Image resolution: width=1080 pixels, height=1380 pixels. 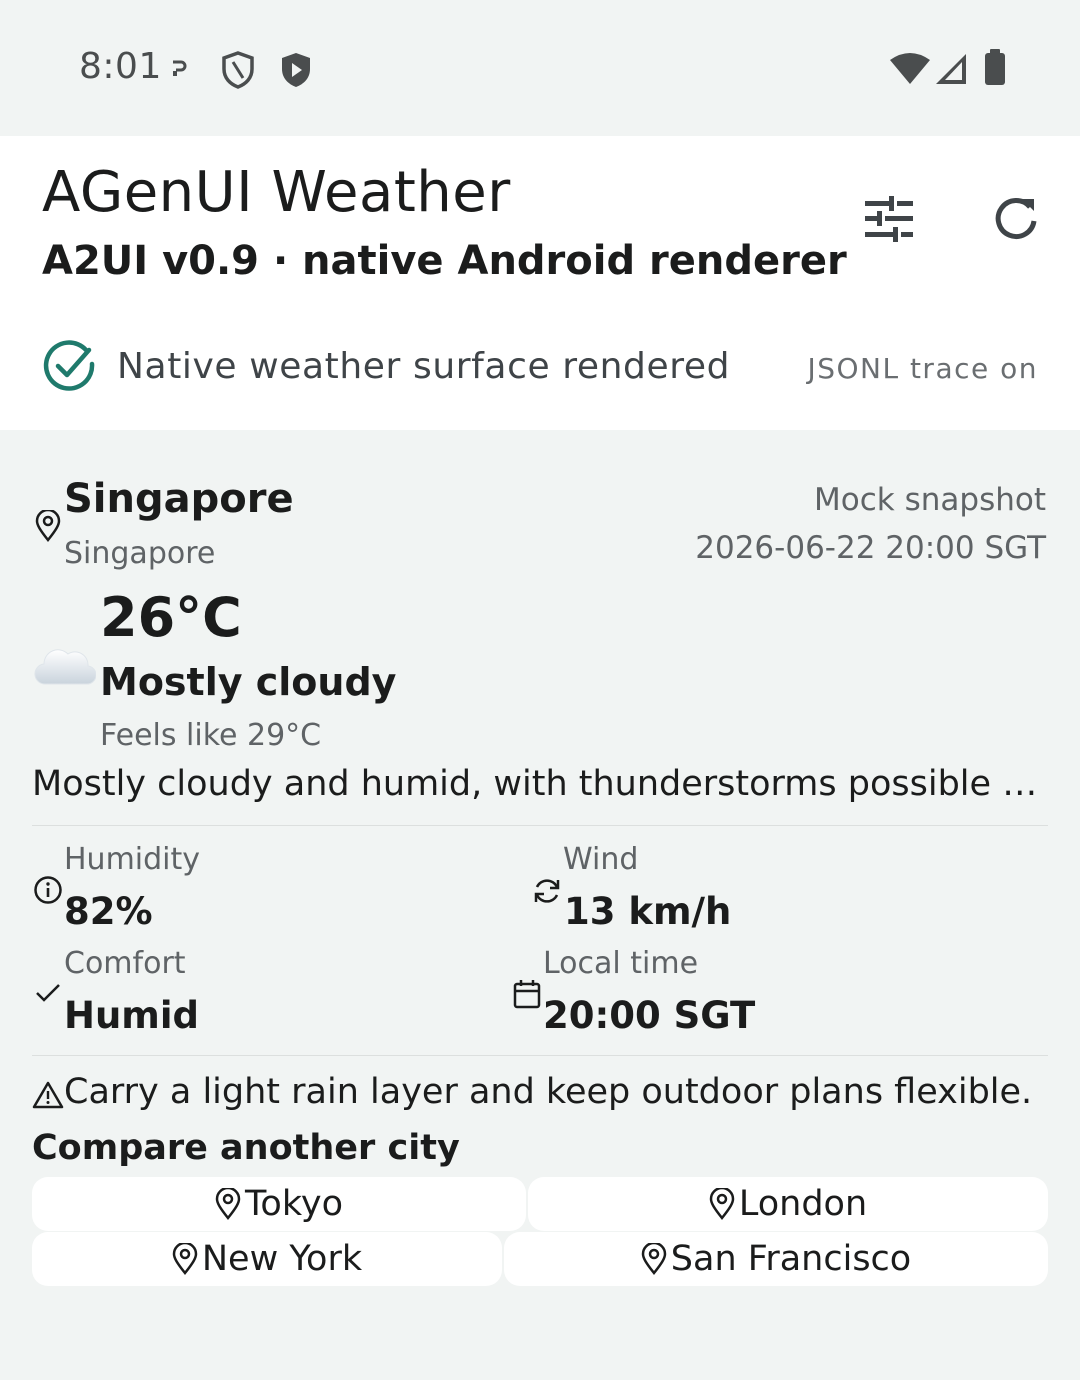 What do you see at coordinates (140, 553) in the screenshot?
I see `city-country: Singapore` at bounding box center [140, 553].